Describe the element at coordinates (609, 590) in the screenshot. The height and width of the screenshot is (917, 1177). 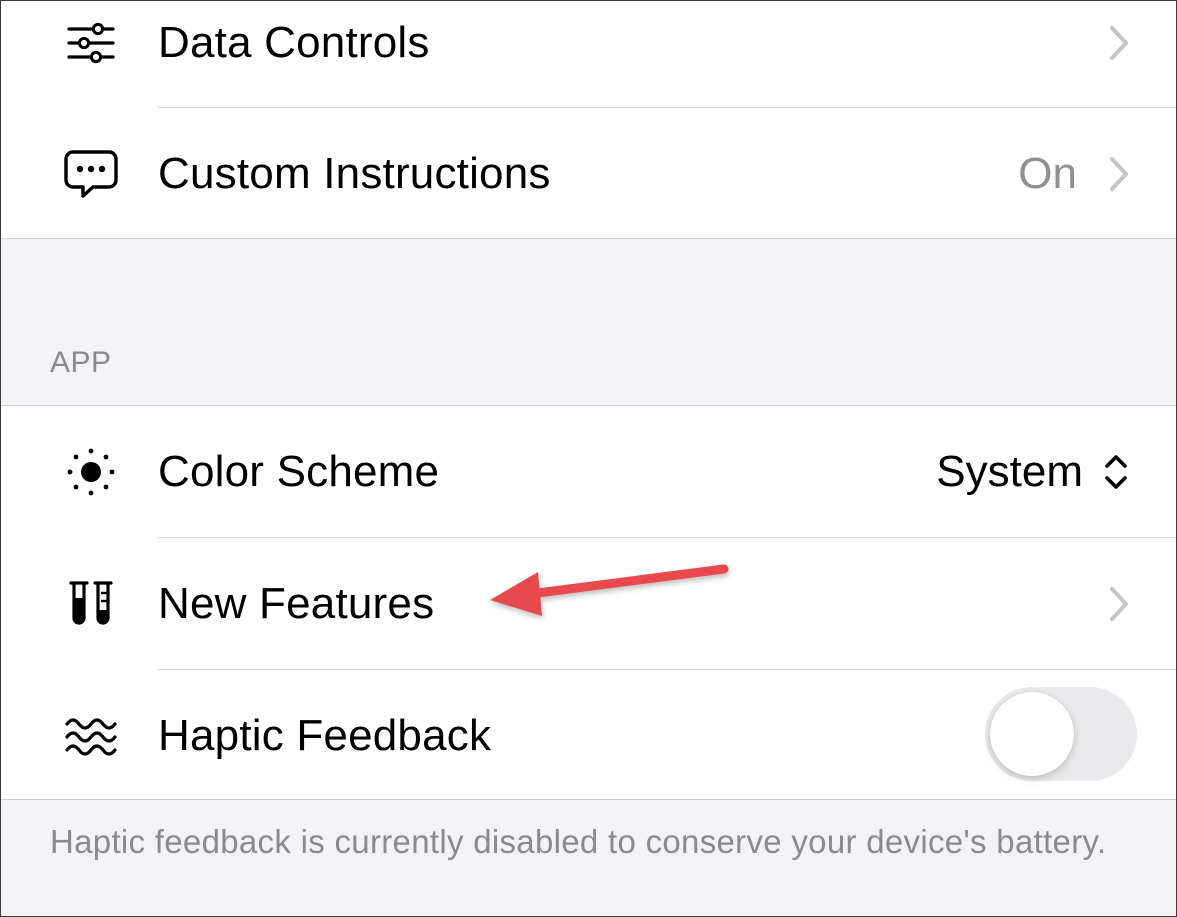
I see `annotation-arrow-icon` at that location.